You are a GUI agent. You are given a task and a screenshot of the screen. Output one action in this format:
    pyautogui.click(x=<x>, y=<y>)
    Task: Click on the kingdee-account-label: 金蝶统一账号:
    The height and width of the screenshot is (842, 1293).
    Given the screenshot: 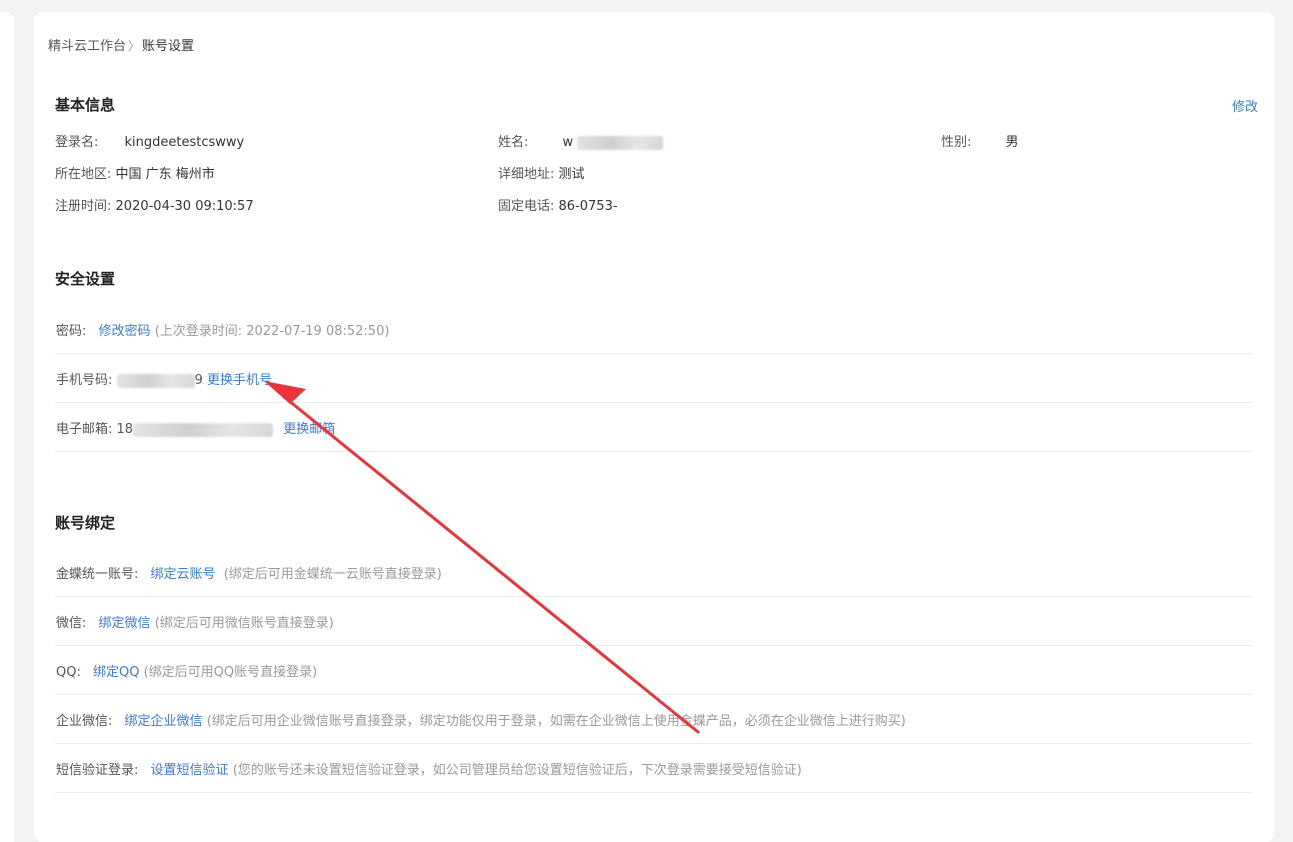 What is the action you would take?
    pyautogui.click(x=97, y=574)
    